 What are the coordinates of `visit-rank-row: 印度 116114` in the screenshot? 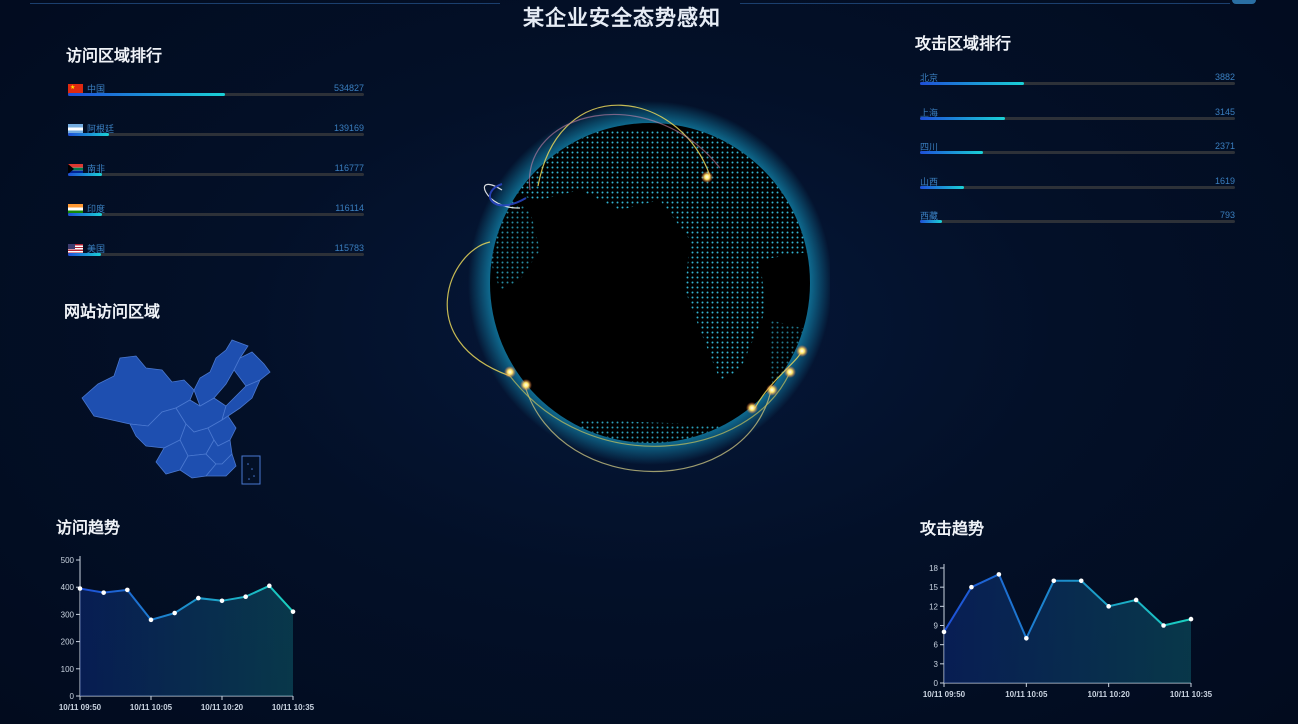 It's located at (216, 214).